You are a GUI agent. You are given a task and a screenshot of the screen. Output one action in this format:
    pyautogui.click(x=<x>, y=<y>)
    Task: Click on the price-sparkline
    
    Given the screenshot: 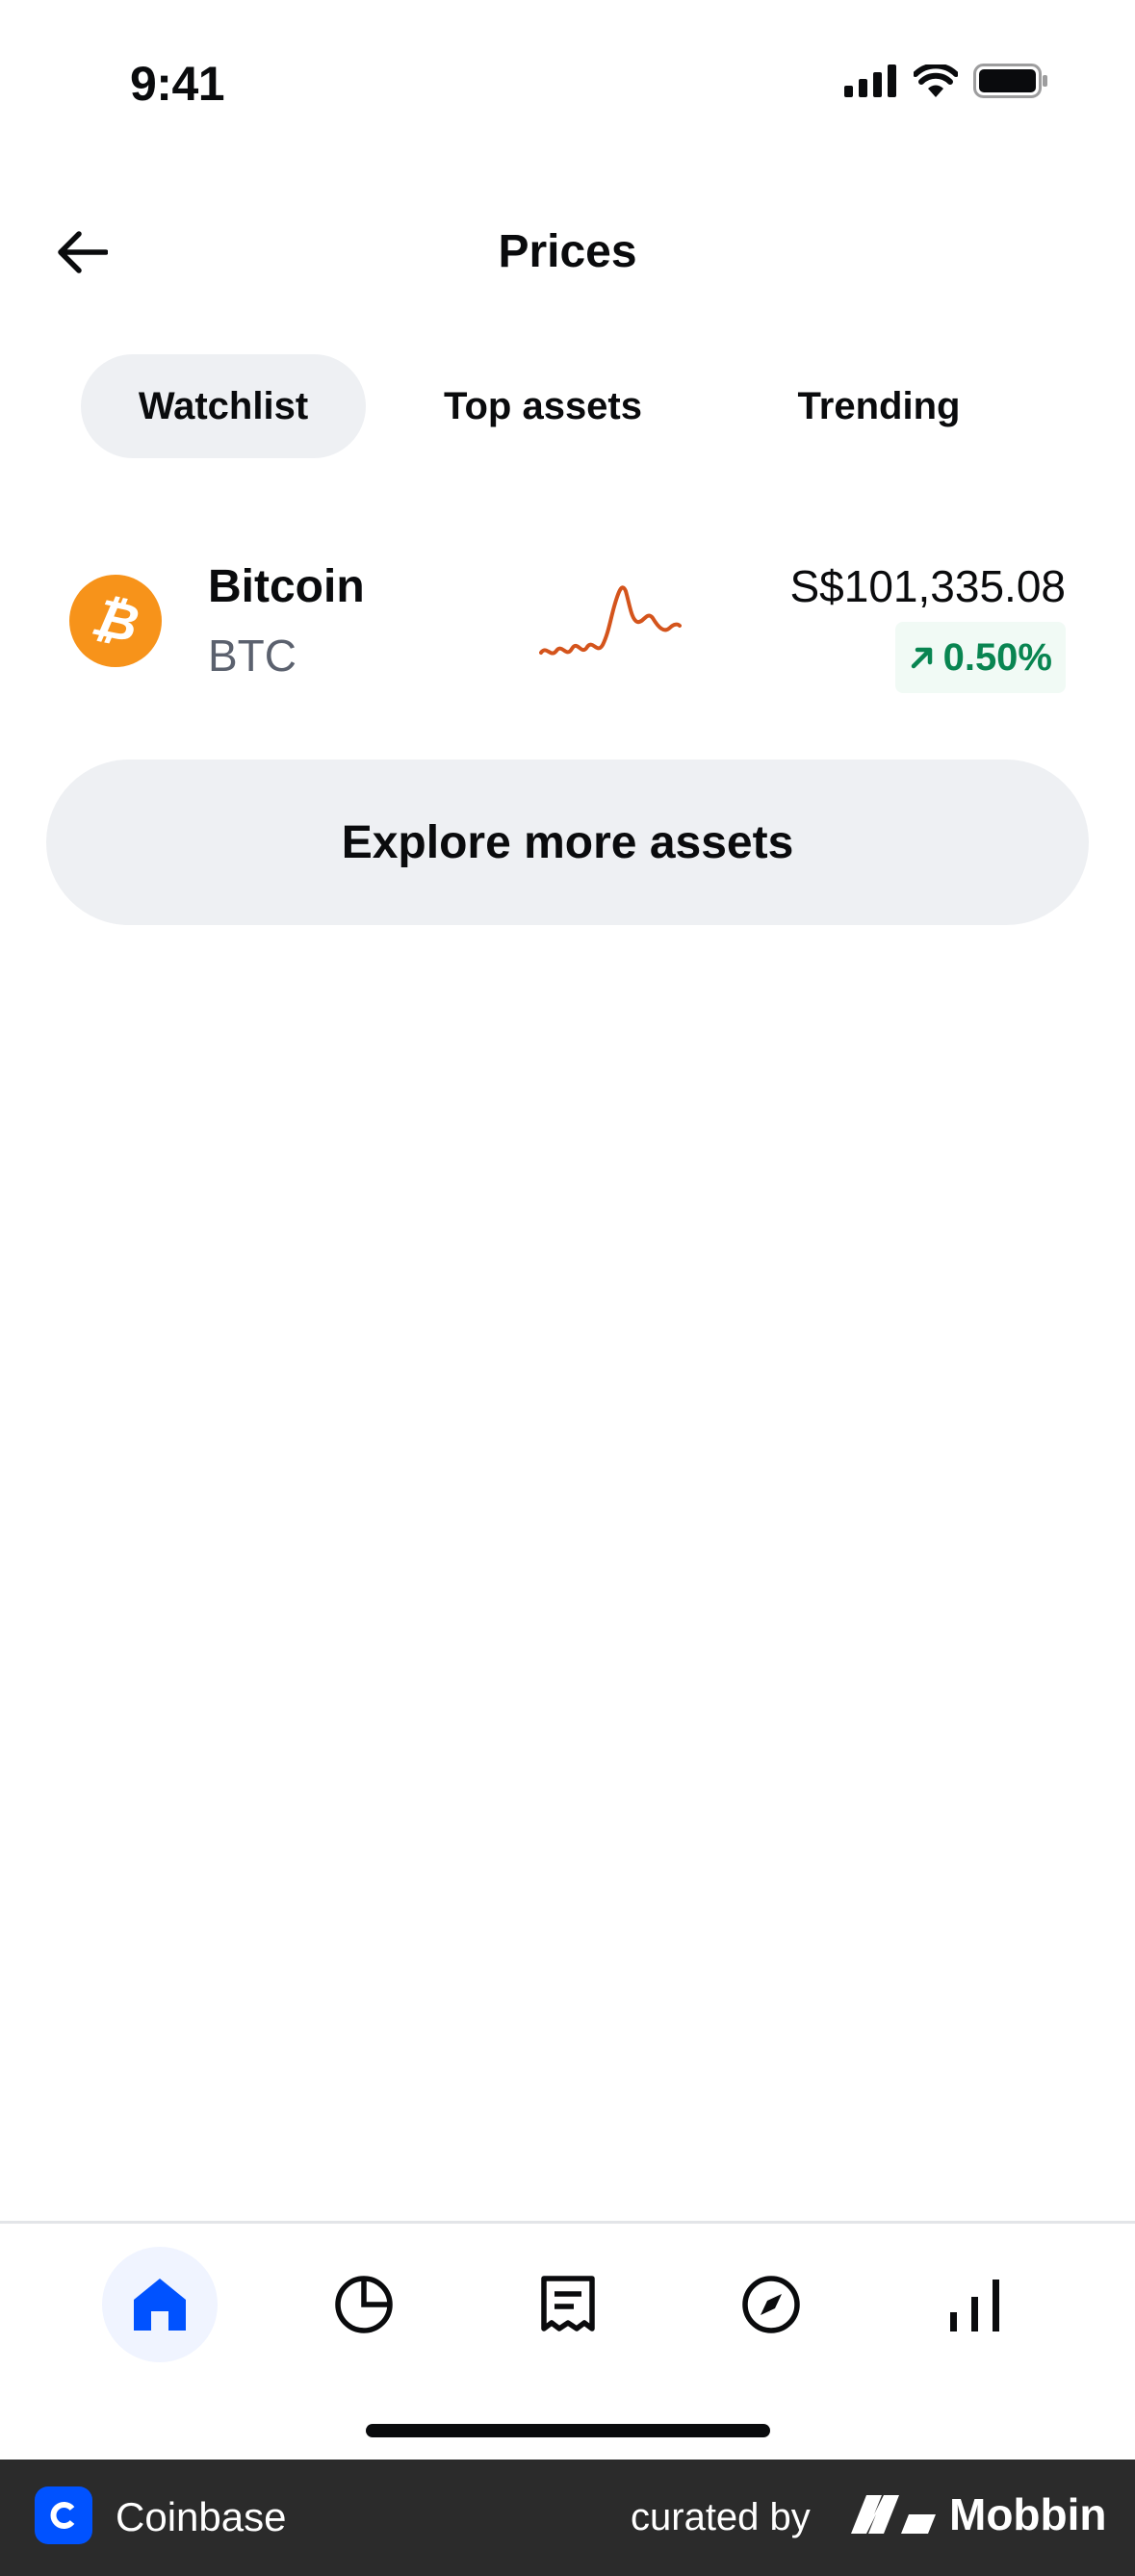 What is the action you would take?
    pyautogui.click(x=610, y=620)
    